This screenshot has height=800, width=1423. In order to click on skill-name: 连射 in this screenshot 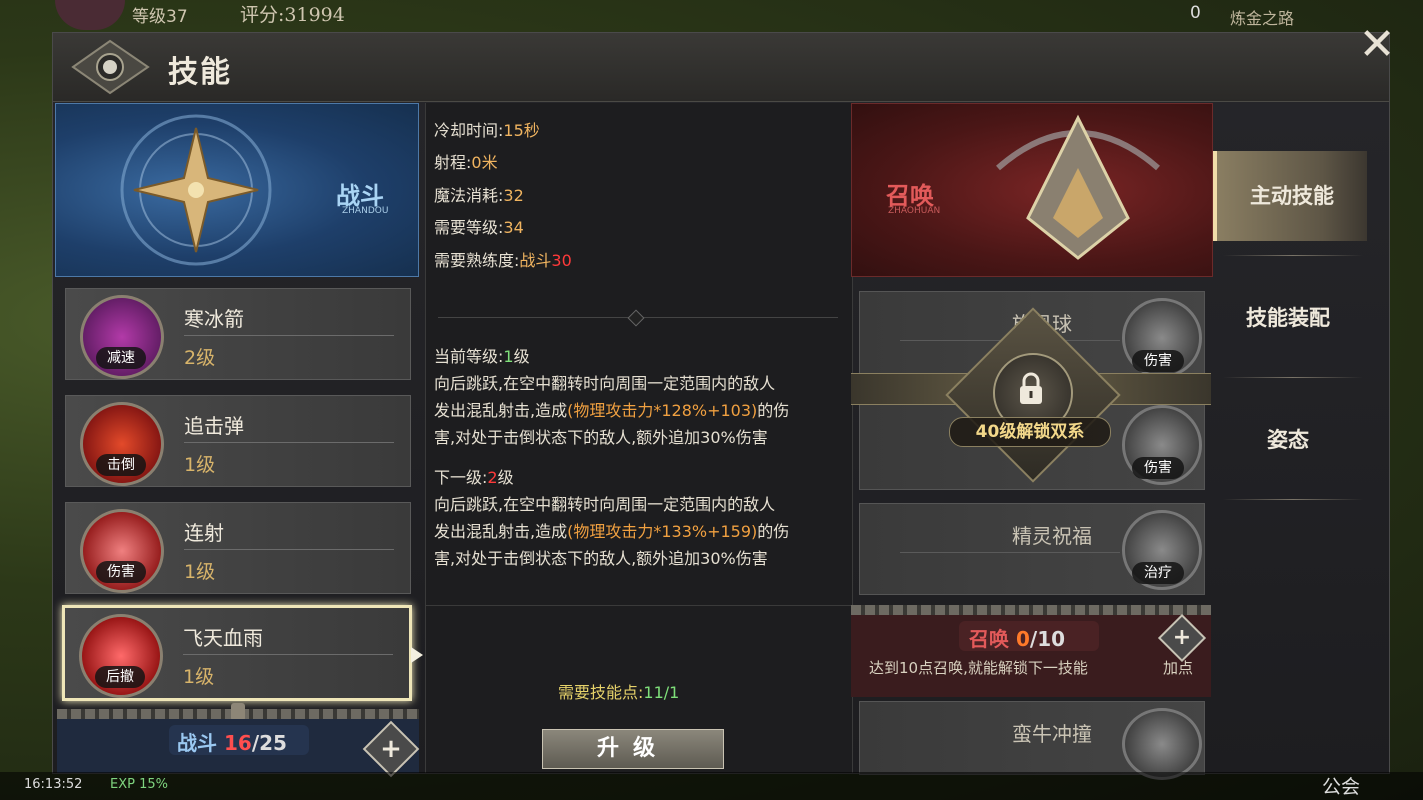, I will do `click(204, 533)`.